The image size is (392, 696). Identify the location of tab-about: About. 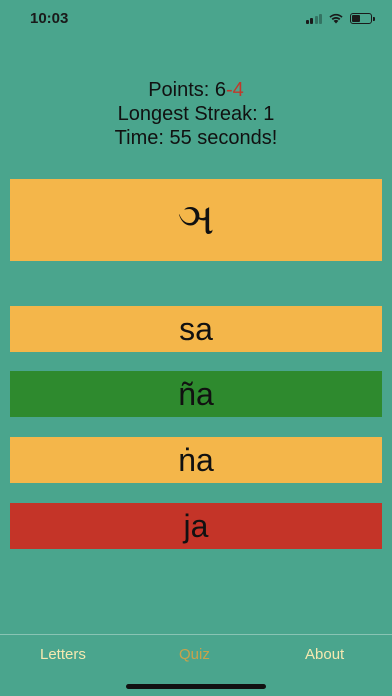
(324, 654).